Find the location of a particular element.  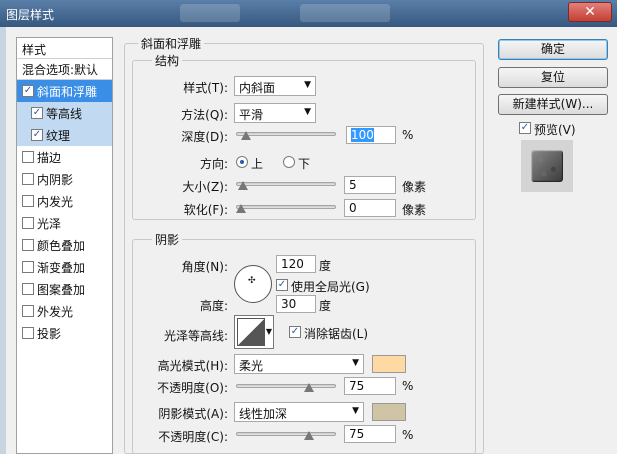

antialias-label: 消除锯齿(L) is located at coordinates (336, 334).